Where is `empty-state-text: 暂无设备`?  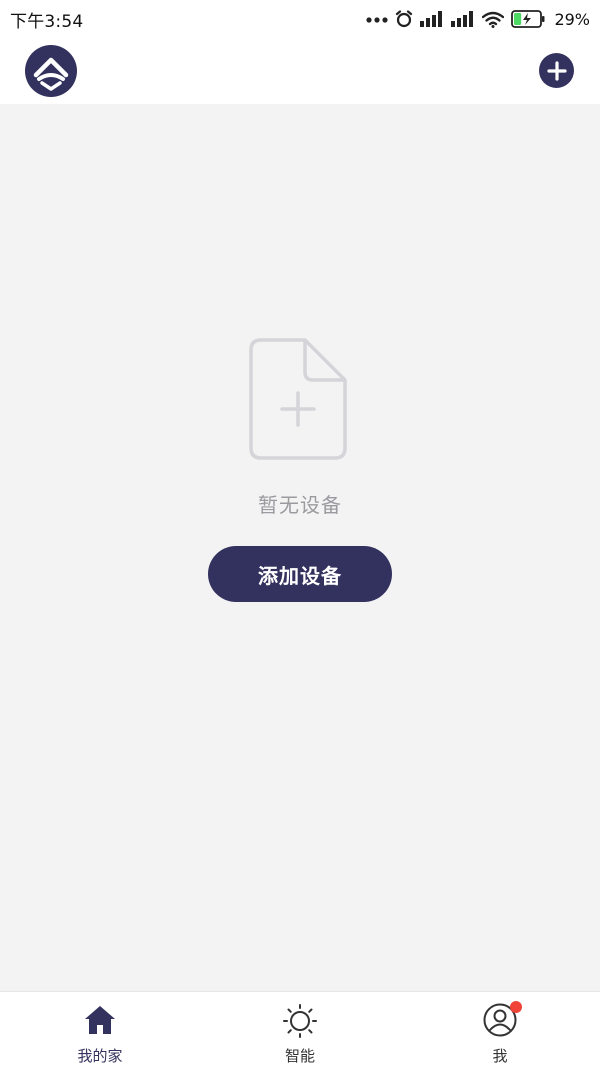
empty-state-text: 暂无设备 is located at coordinates (300, 505).